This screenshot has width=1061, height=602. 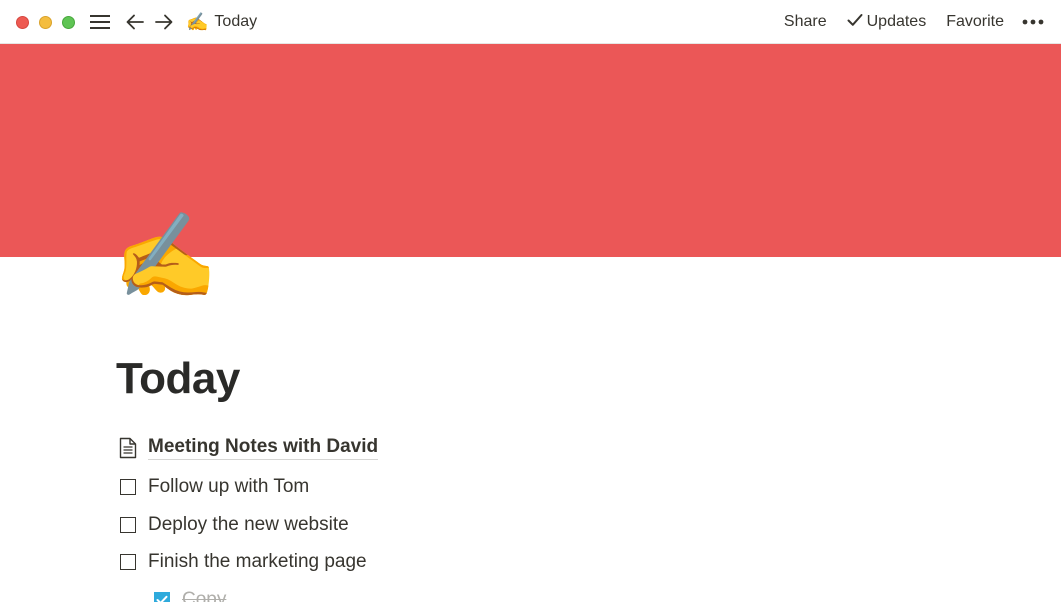 I want to click on todo-label: Follow up with Tom, so click(x=228, y=487).